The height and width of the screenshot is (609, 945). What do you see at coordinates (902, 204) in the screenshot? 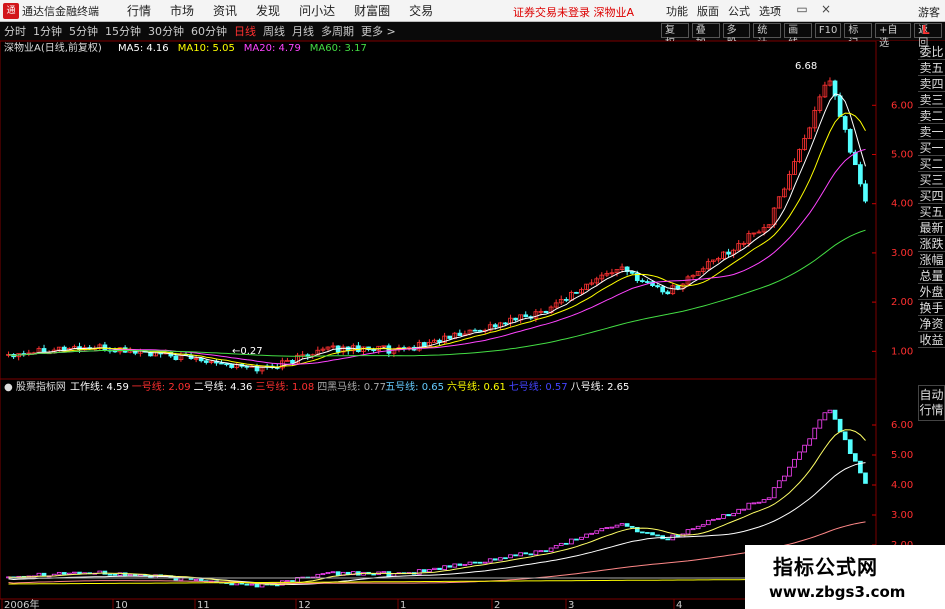
I see `main-axis-label: 4.00` at bounding box center [902, 204].